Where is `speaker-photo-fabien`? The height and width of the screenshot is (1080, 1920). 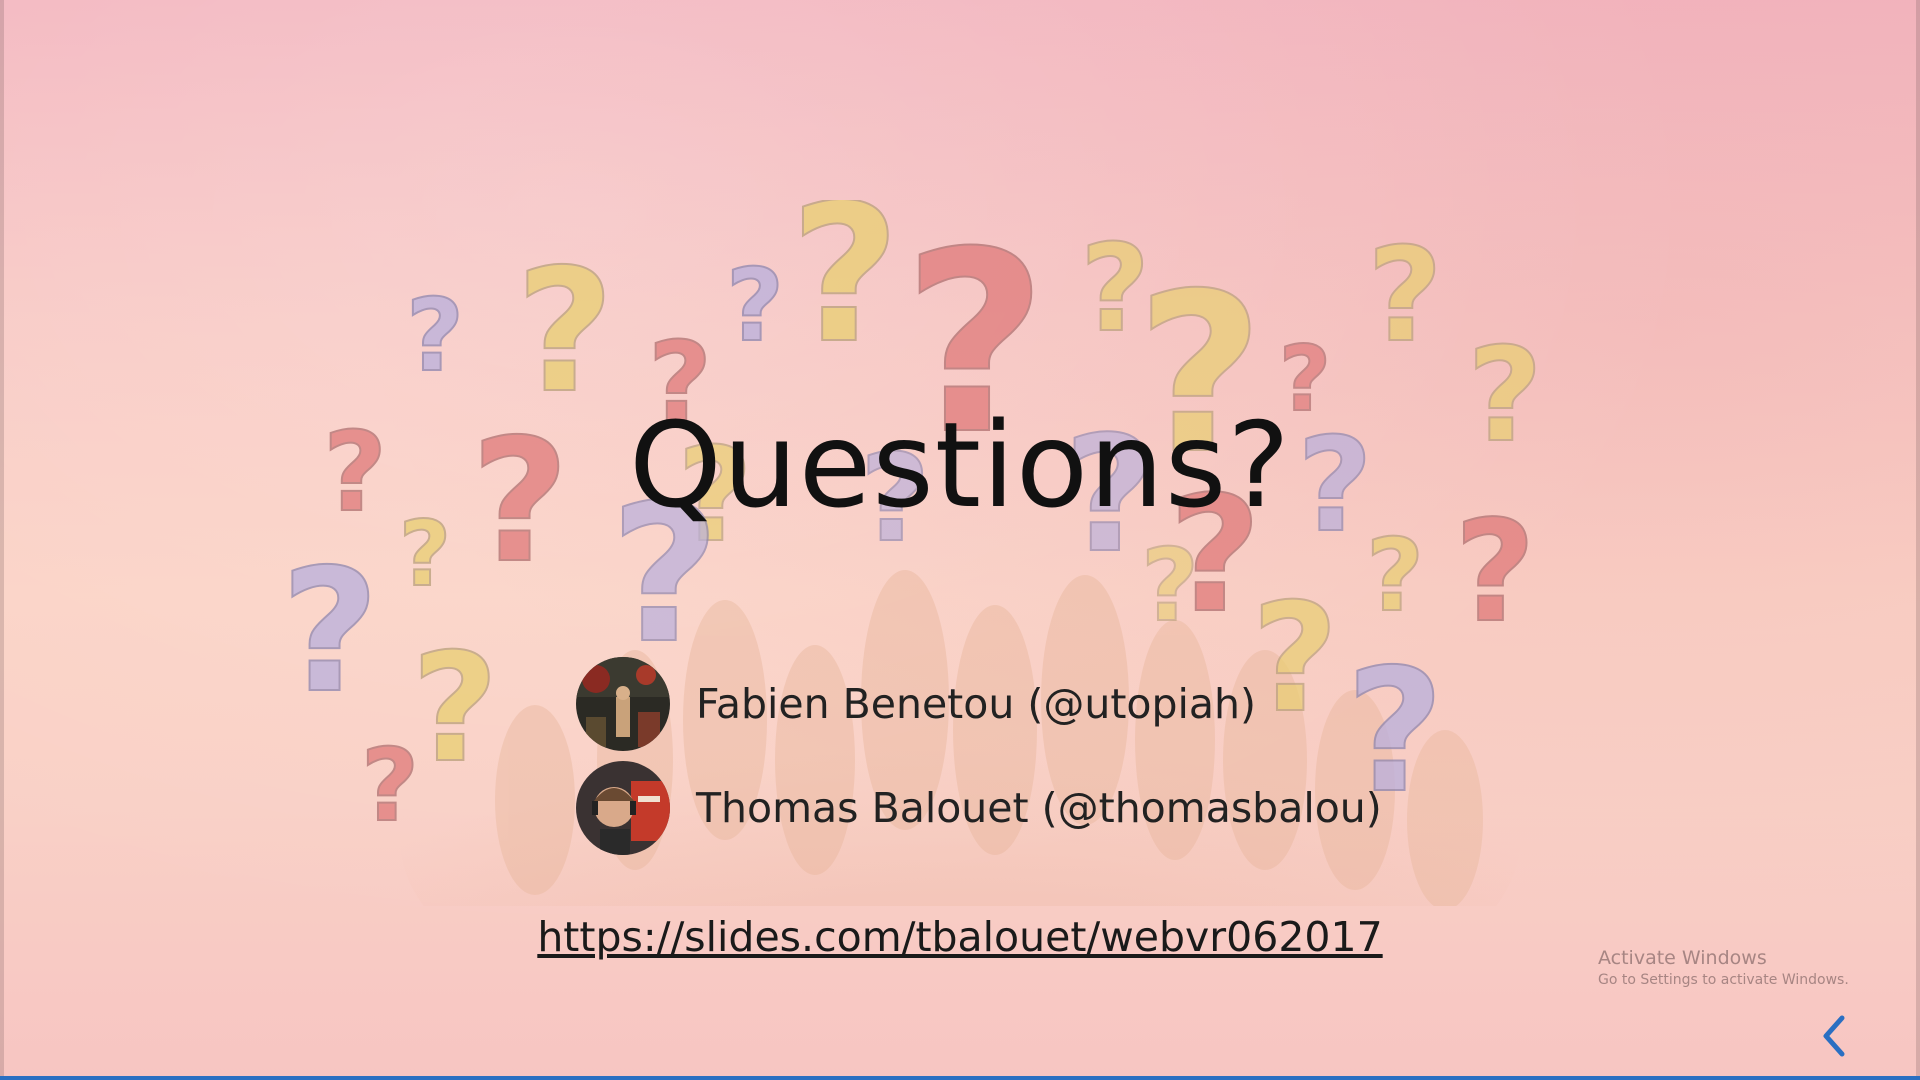
speaker-photo-fabien is located at coordinates (623, 704).